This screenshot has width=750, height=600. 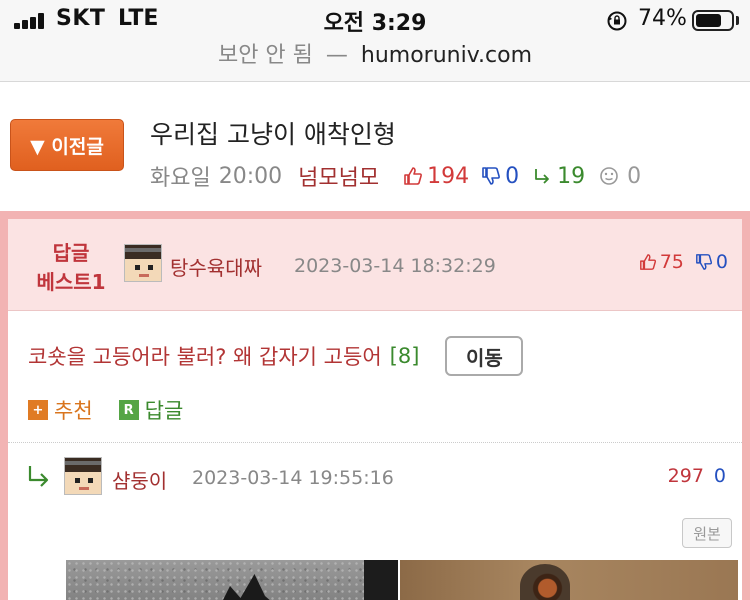 I want to click on battery-level-fill, so click(x=709, y=20).